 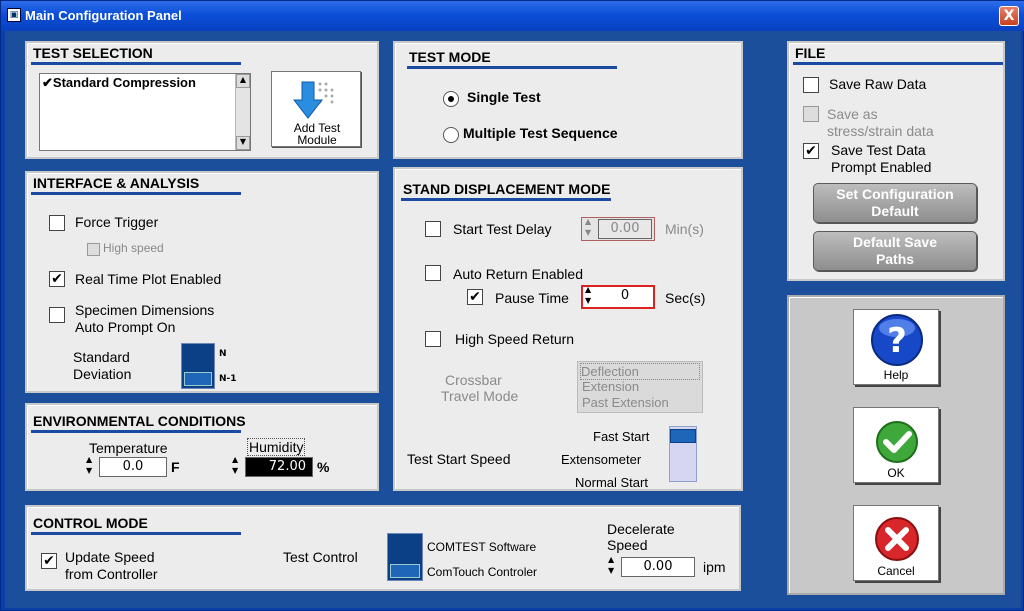 I want to click on start-delay-stepper: 0.00, so click(x=618, y=229).